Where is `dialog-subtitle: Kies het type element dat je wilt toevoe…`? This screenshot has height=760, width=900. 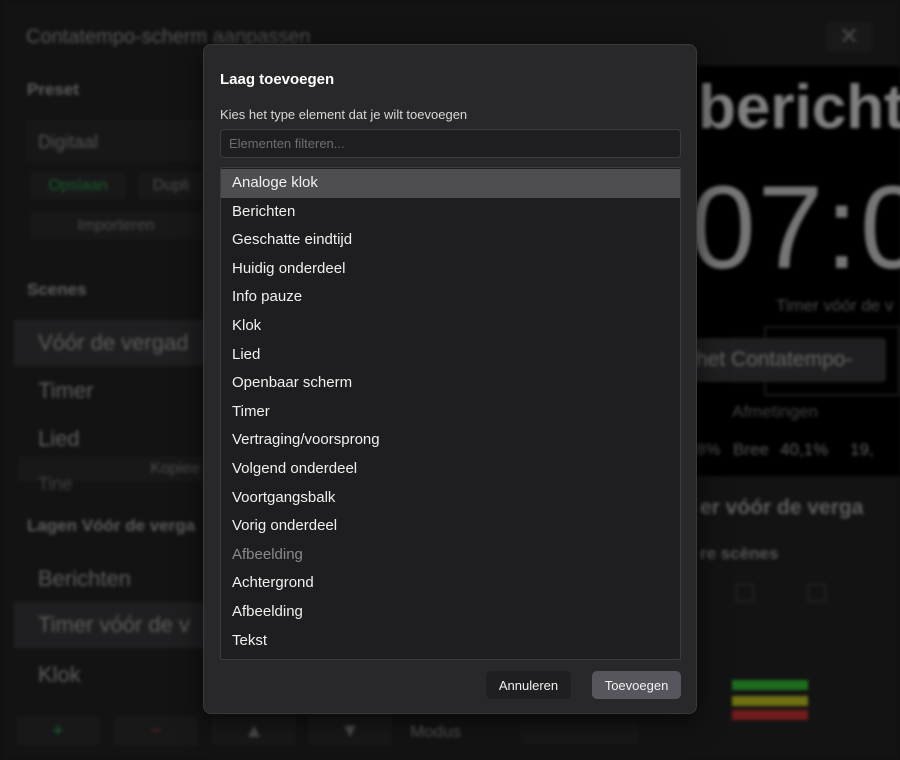
dialog-subtitle: Kies het type element dat je wilt toevoe… is located at coordinates (344, 114).